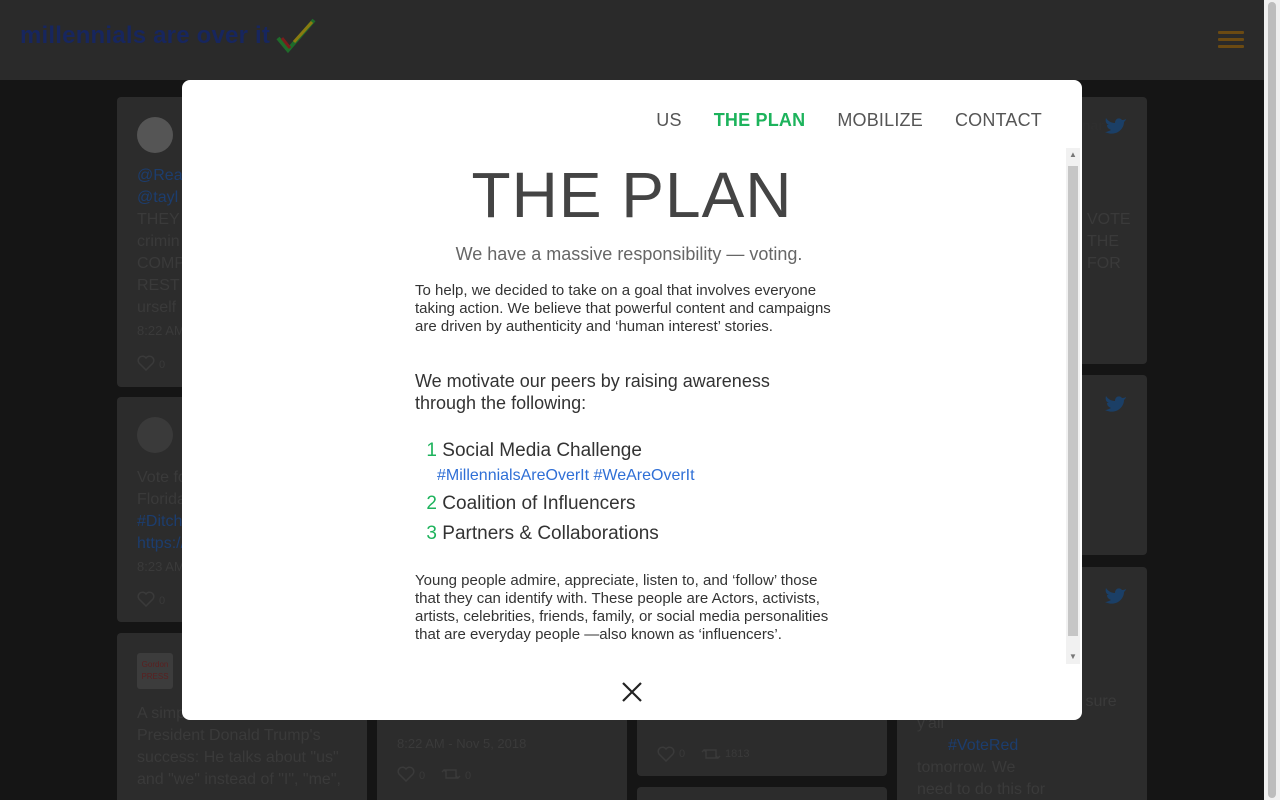 Image resolution: width=1280 pixels, height=800 pixels. Describe the element at coordinates (981, 778) in the screenshot. I see `tweet-text: tomorrow. We need to do this for` at that location.